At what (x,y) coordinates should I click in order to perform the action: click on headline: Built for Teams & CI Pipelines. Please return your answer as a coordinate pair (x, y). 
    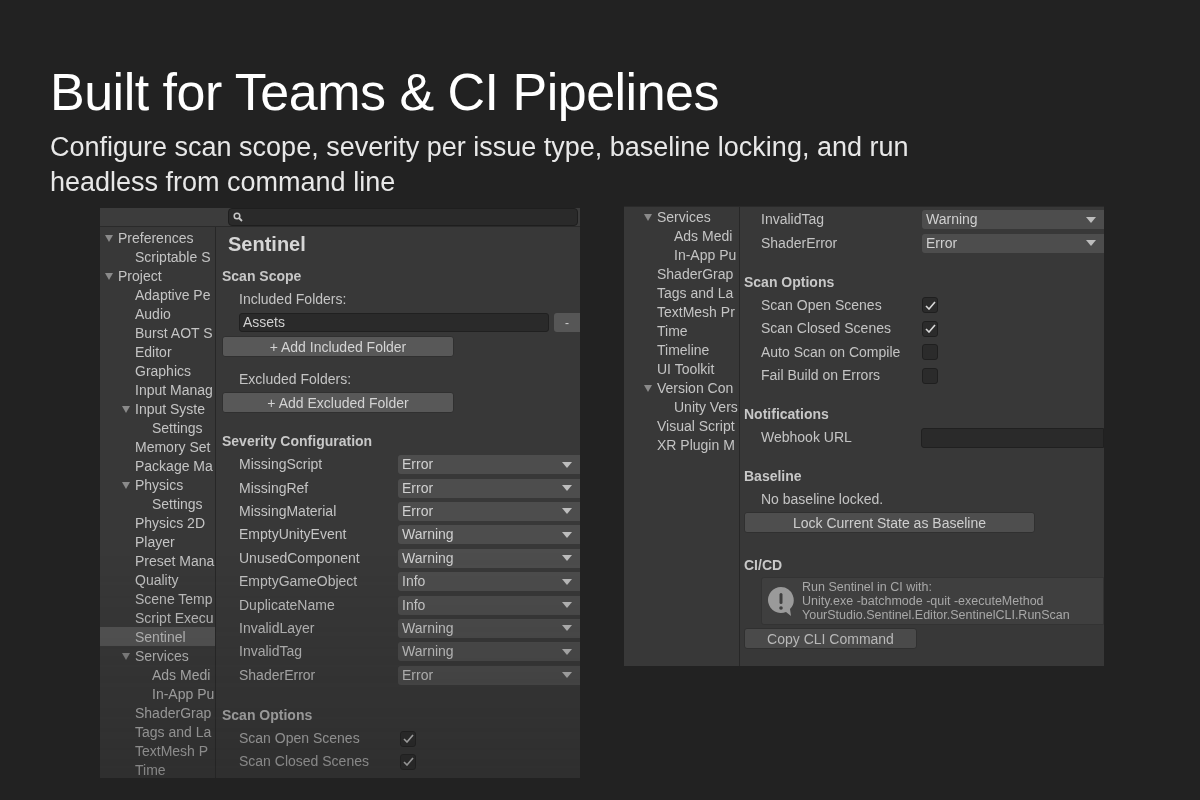
    Looking at the image, I should click on (385, 92).